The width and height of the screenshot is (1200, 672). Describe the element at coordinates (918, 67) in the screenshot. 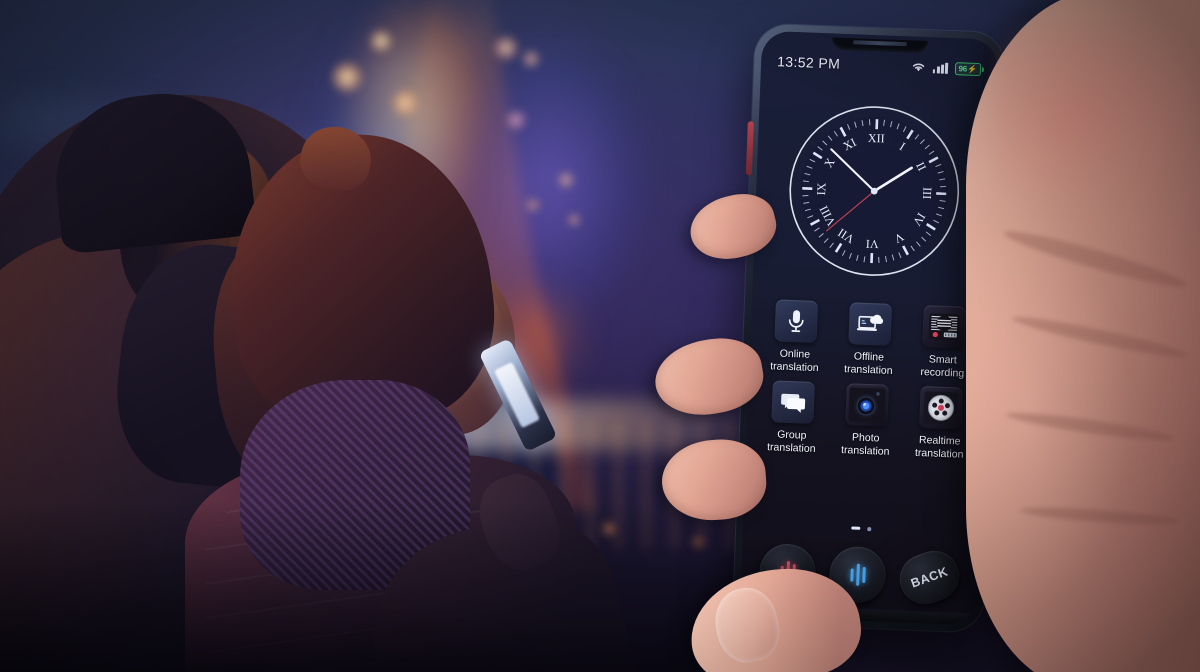

I see `wifi-icon` at that location.